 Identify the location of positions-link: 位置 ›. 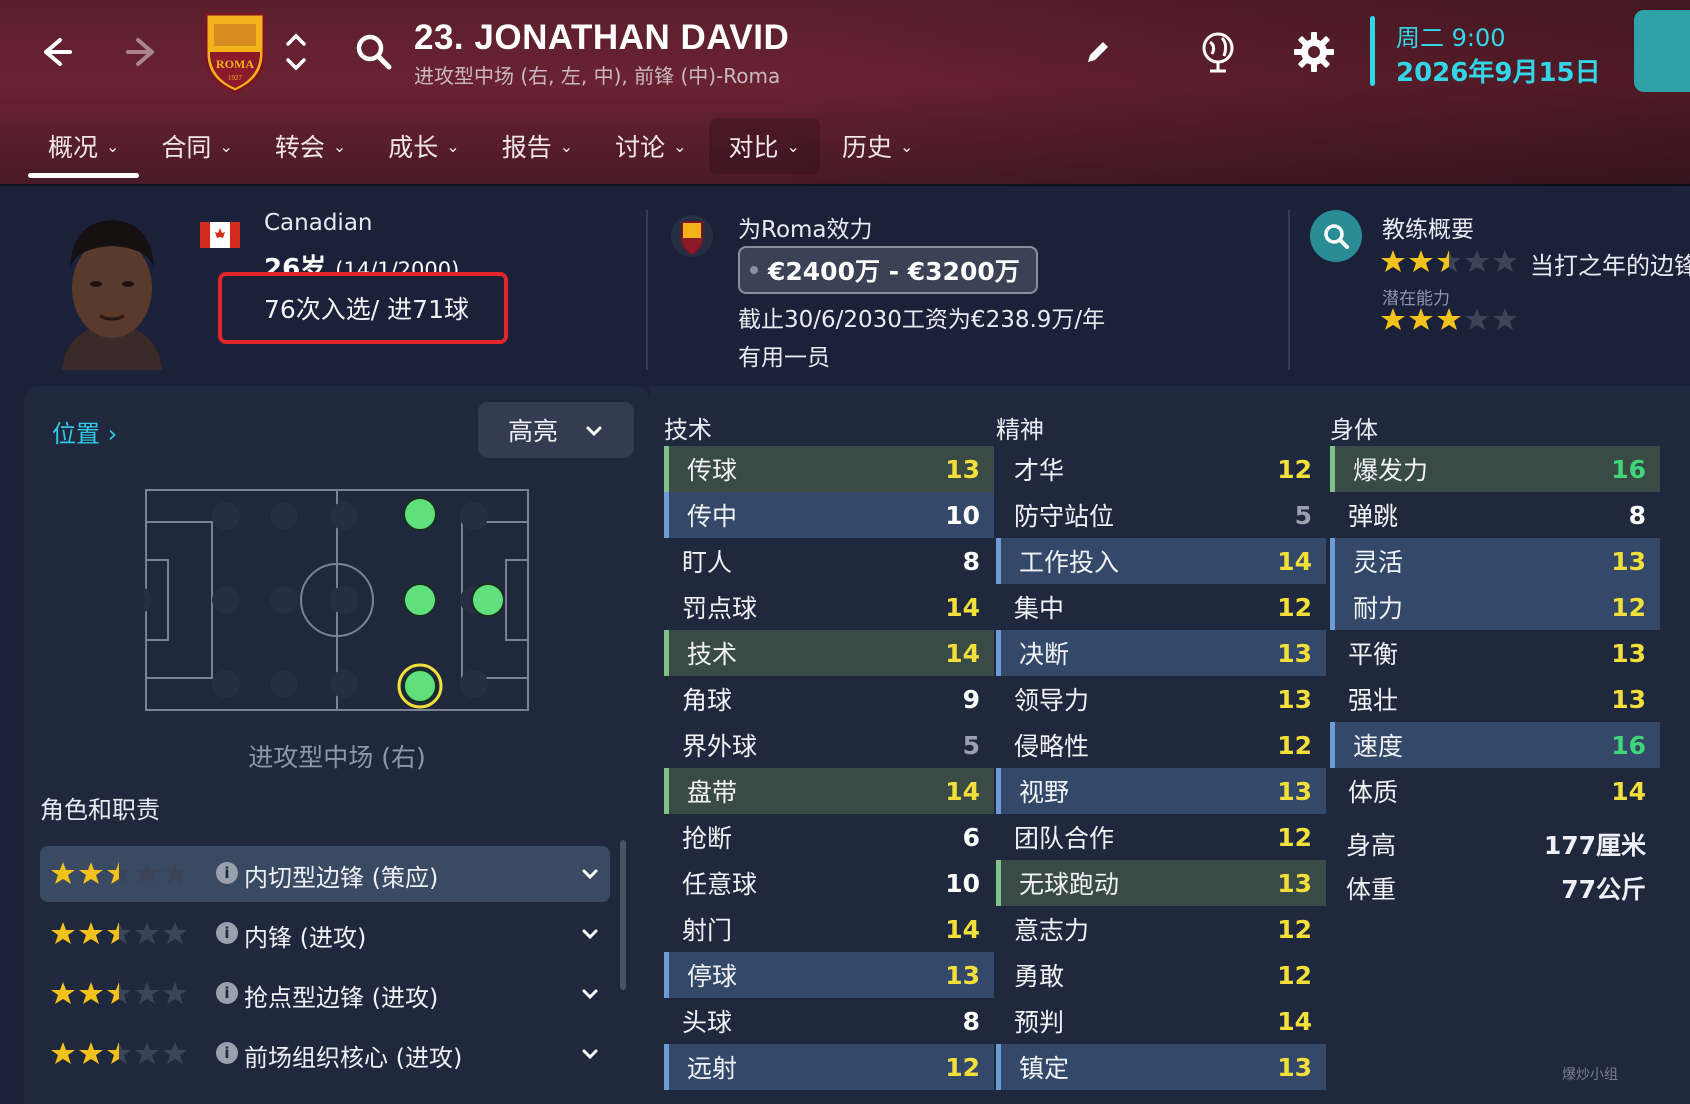
(84, 431).